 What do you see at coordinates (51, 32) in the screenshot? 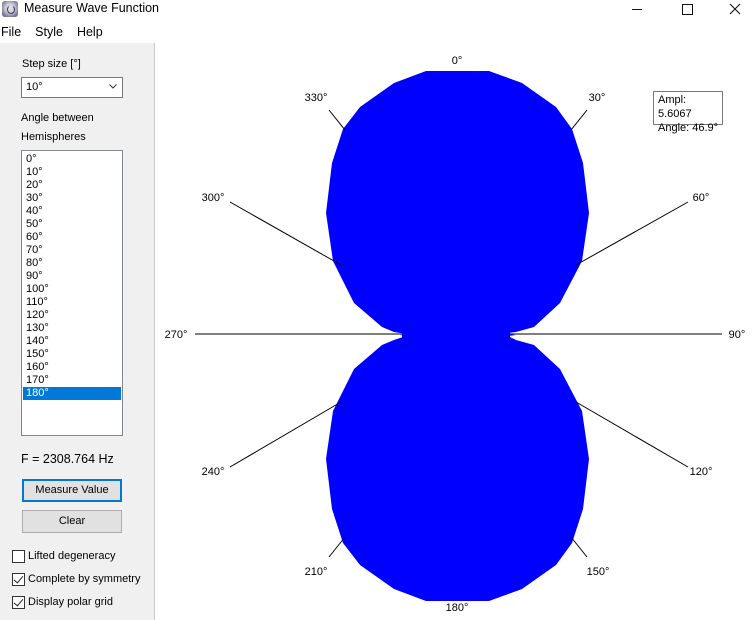
I see `menu-style: Style` at bounding box center [51, 32].